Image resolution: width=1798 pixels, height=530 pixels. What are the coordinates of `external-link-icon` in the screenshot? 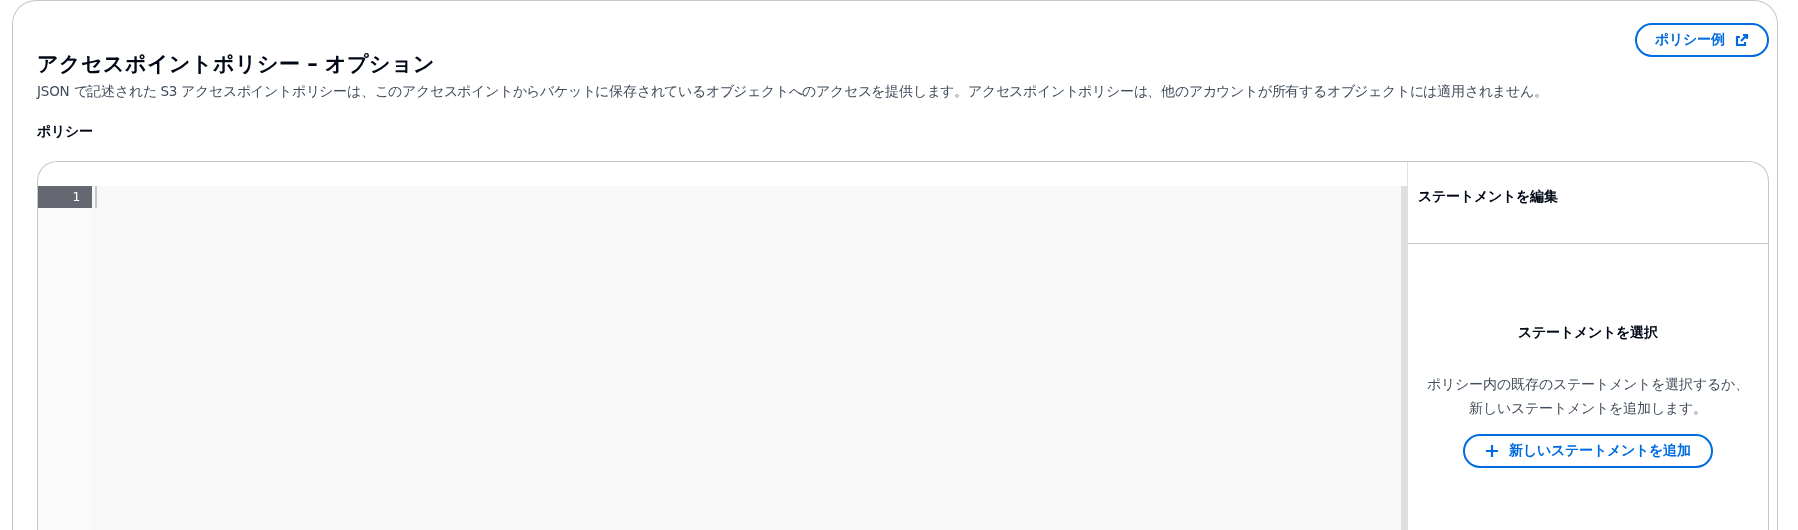 It's located at (1742, 40).